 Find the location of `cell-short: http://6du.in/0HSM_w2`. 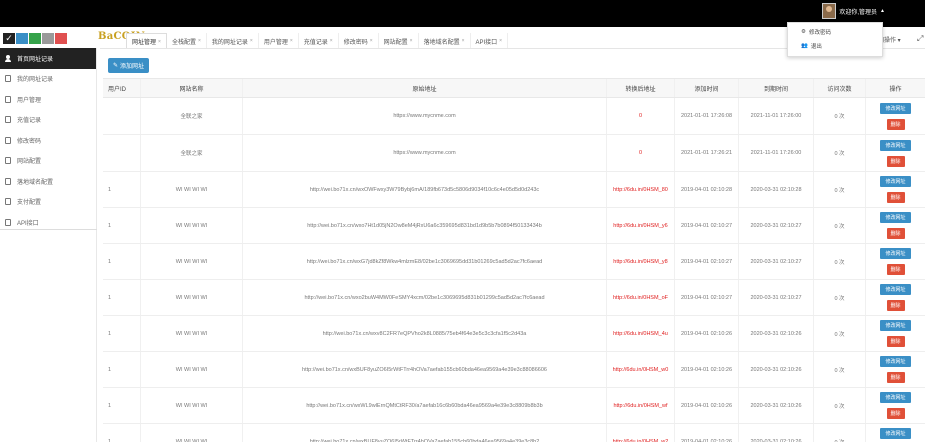

cell-short: http://6du.in/0HSM_w2 is located at coordinates (641, 433).